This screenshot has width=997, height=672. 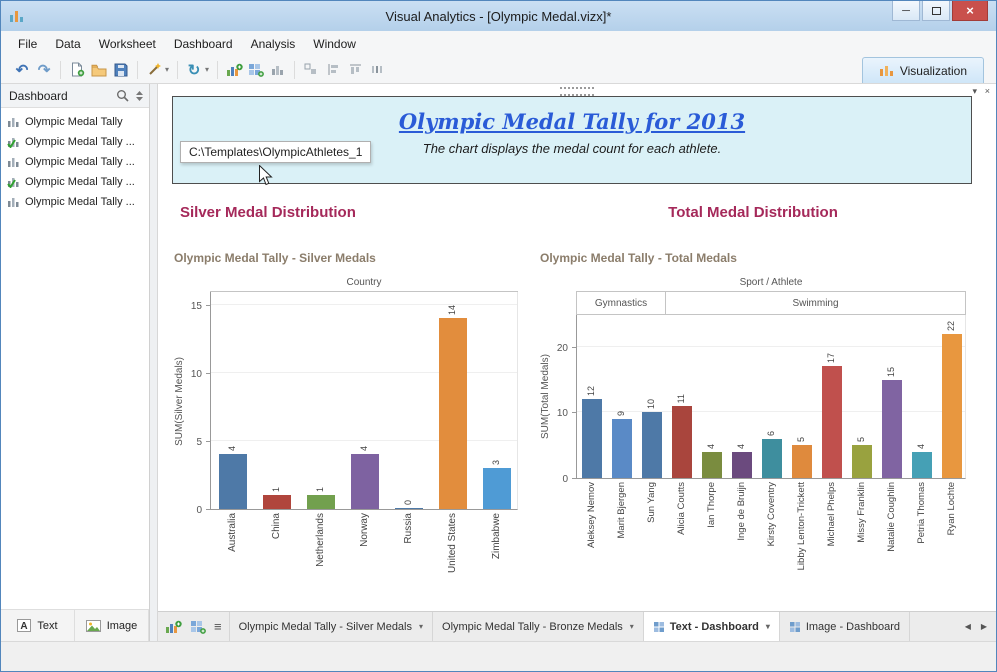 I want to click on list-icon: ≡, so click(x=218, y=626).